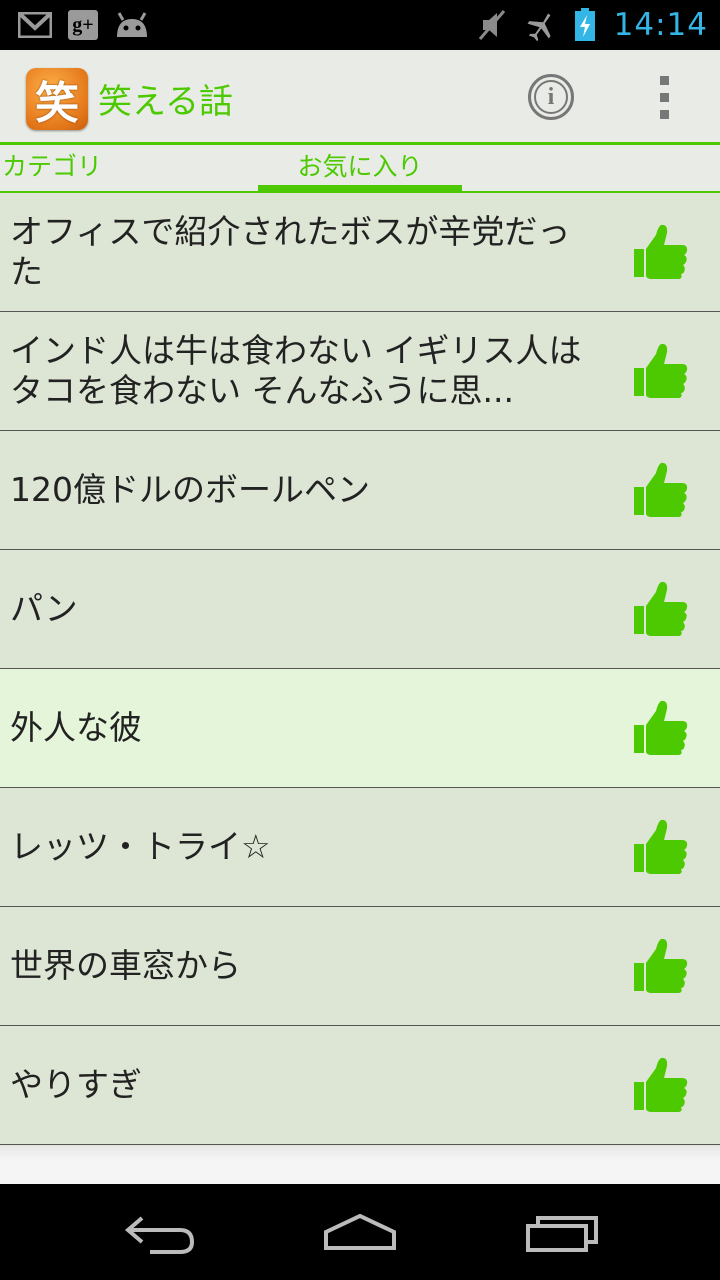  Describe the element at coordinates (165, 102) in the screenshot. I see `app-title: 笑える話` at that location.